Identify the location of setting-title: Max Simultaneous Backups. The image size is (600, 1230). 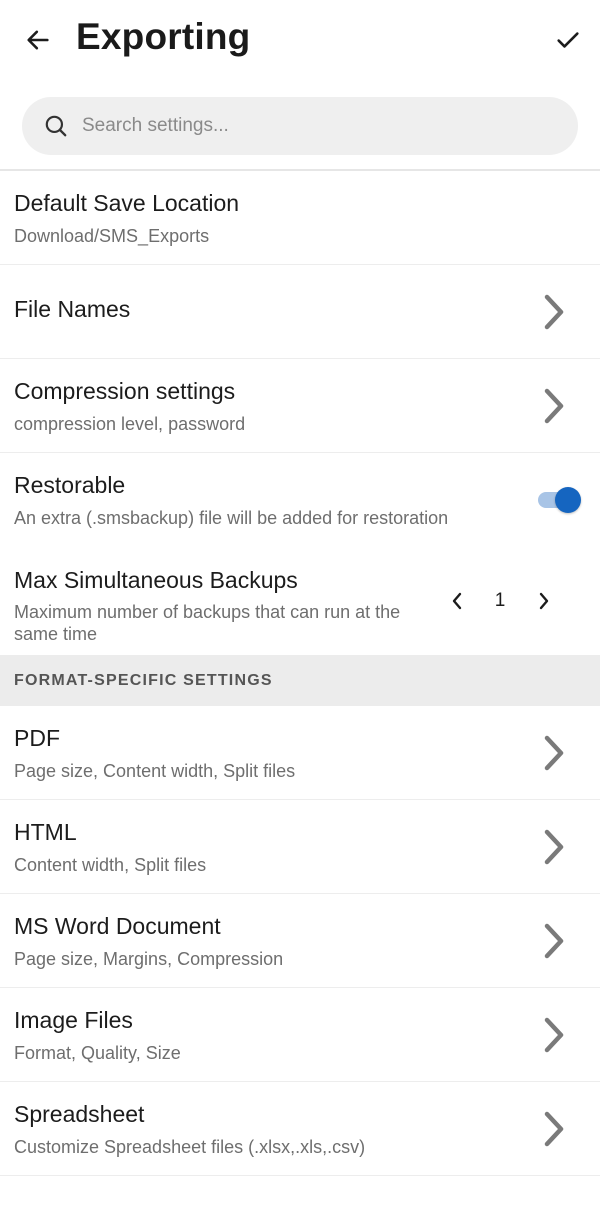
(156, 580).